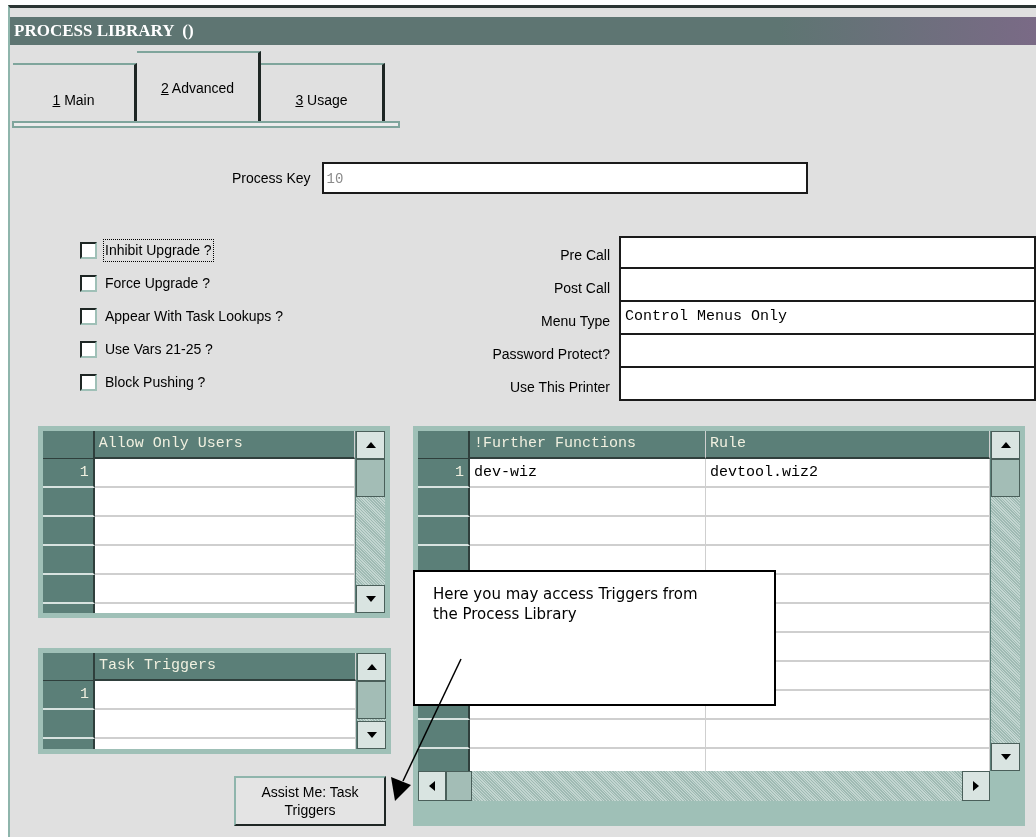  What do you see at coordinates (848, 445) in the screenshot?
I see `column-header: Rule` at bounding box center [848, 445].